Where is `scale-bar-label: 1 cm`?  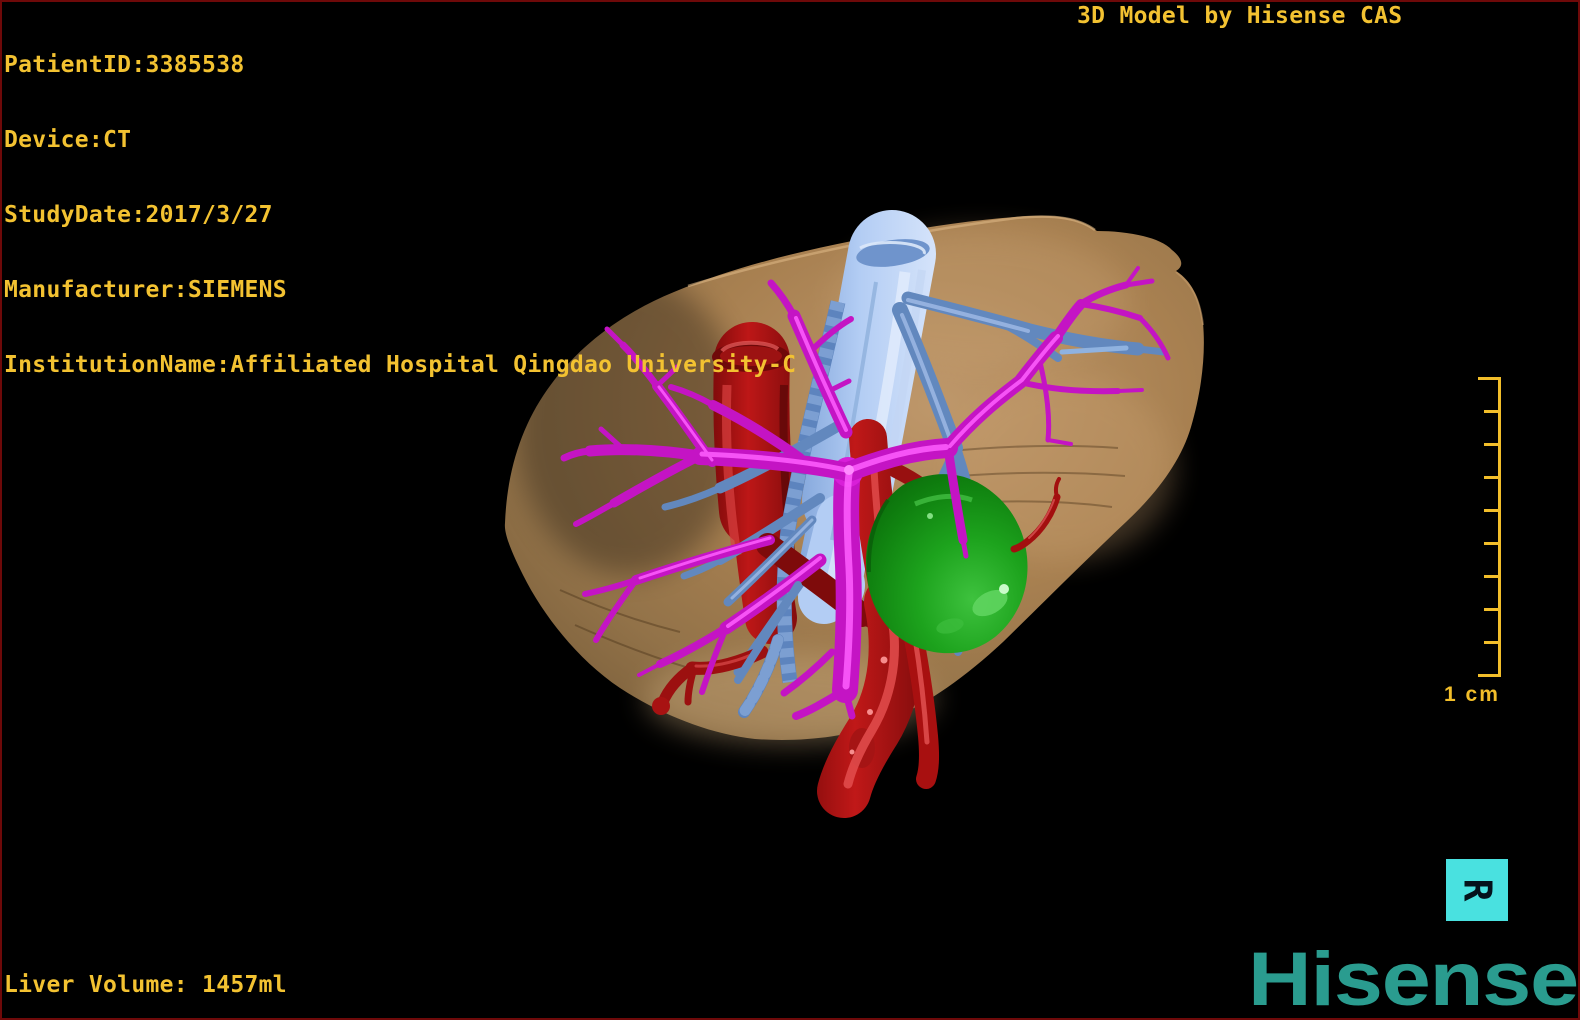
scale-bar-label: 1 cm is located at coordinates (1472, 694).